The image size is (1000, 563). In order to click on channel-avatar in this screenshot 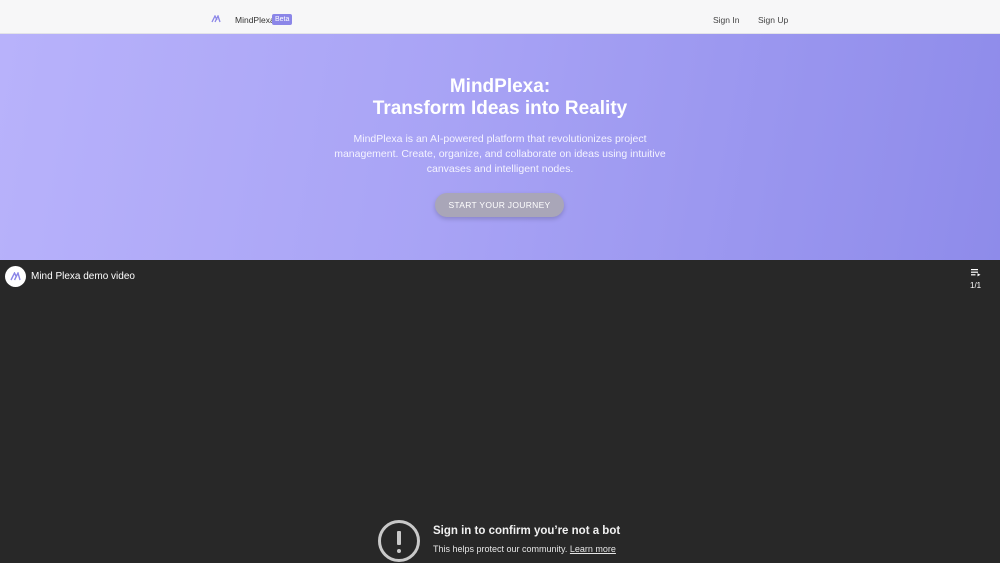, I will do `click(15, 276)`.